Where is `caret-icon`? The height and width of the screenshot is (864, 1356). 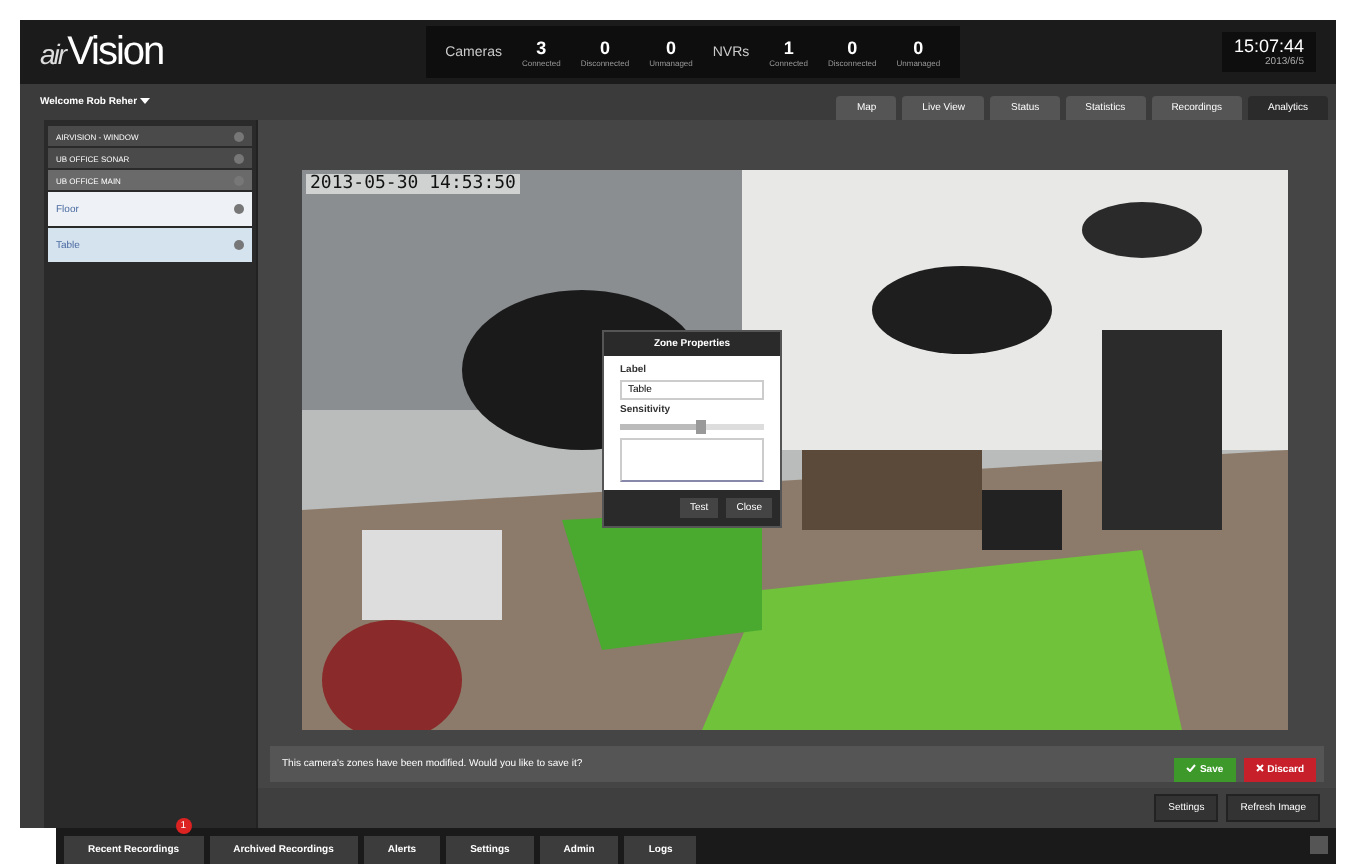 caret-icon is located at coordinates (144, 101).